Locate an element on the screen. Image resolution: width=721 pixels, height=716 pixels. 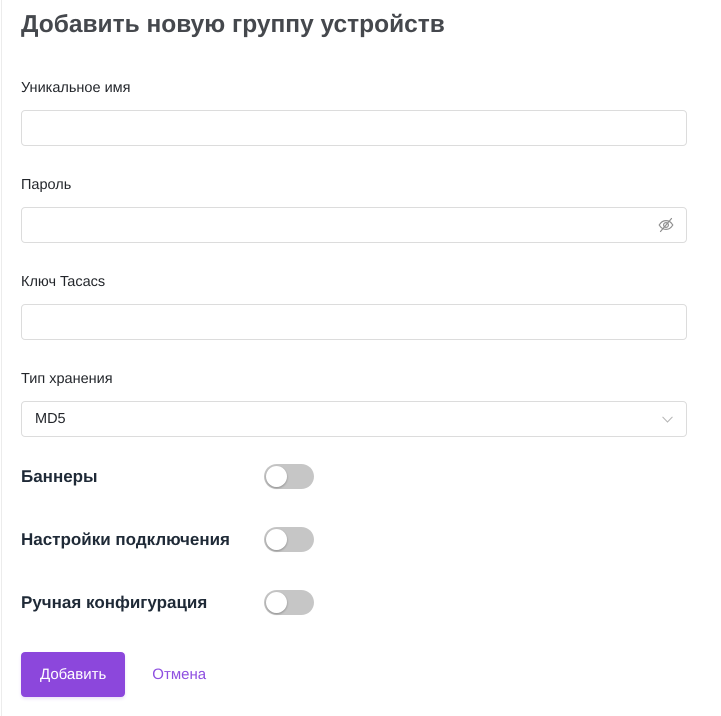
storage-type-dropdown: MD5 is located at coordinates (354, 419).